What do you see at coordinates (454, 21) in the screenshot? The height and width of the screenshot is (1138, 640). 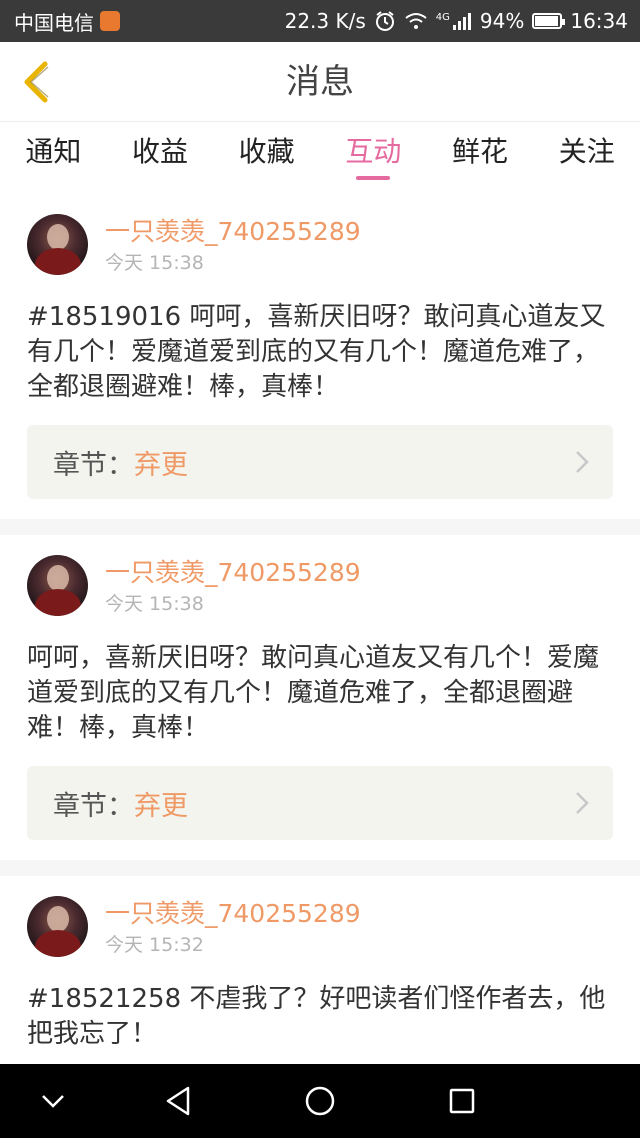 I see `cell-signal-icon: 4G` at bounding box center [454, 21].